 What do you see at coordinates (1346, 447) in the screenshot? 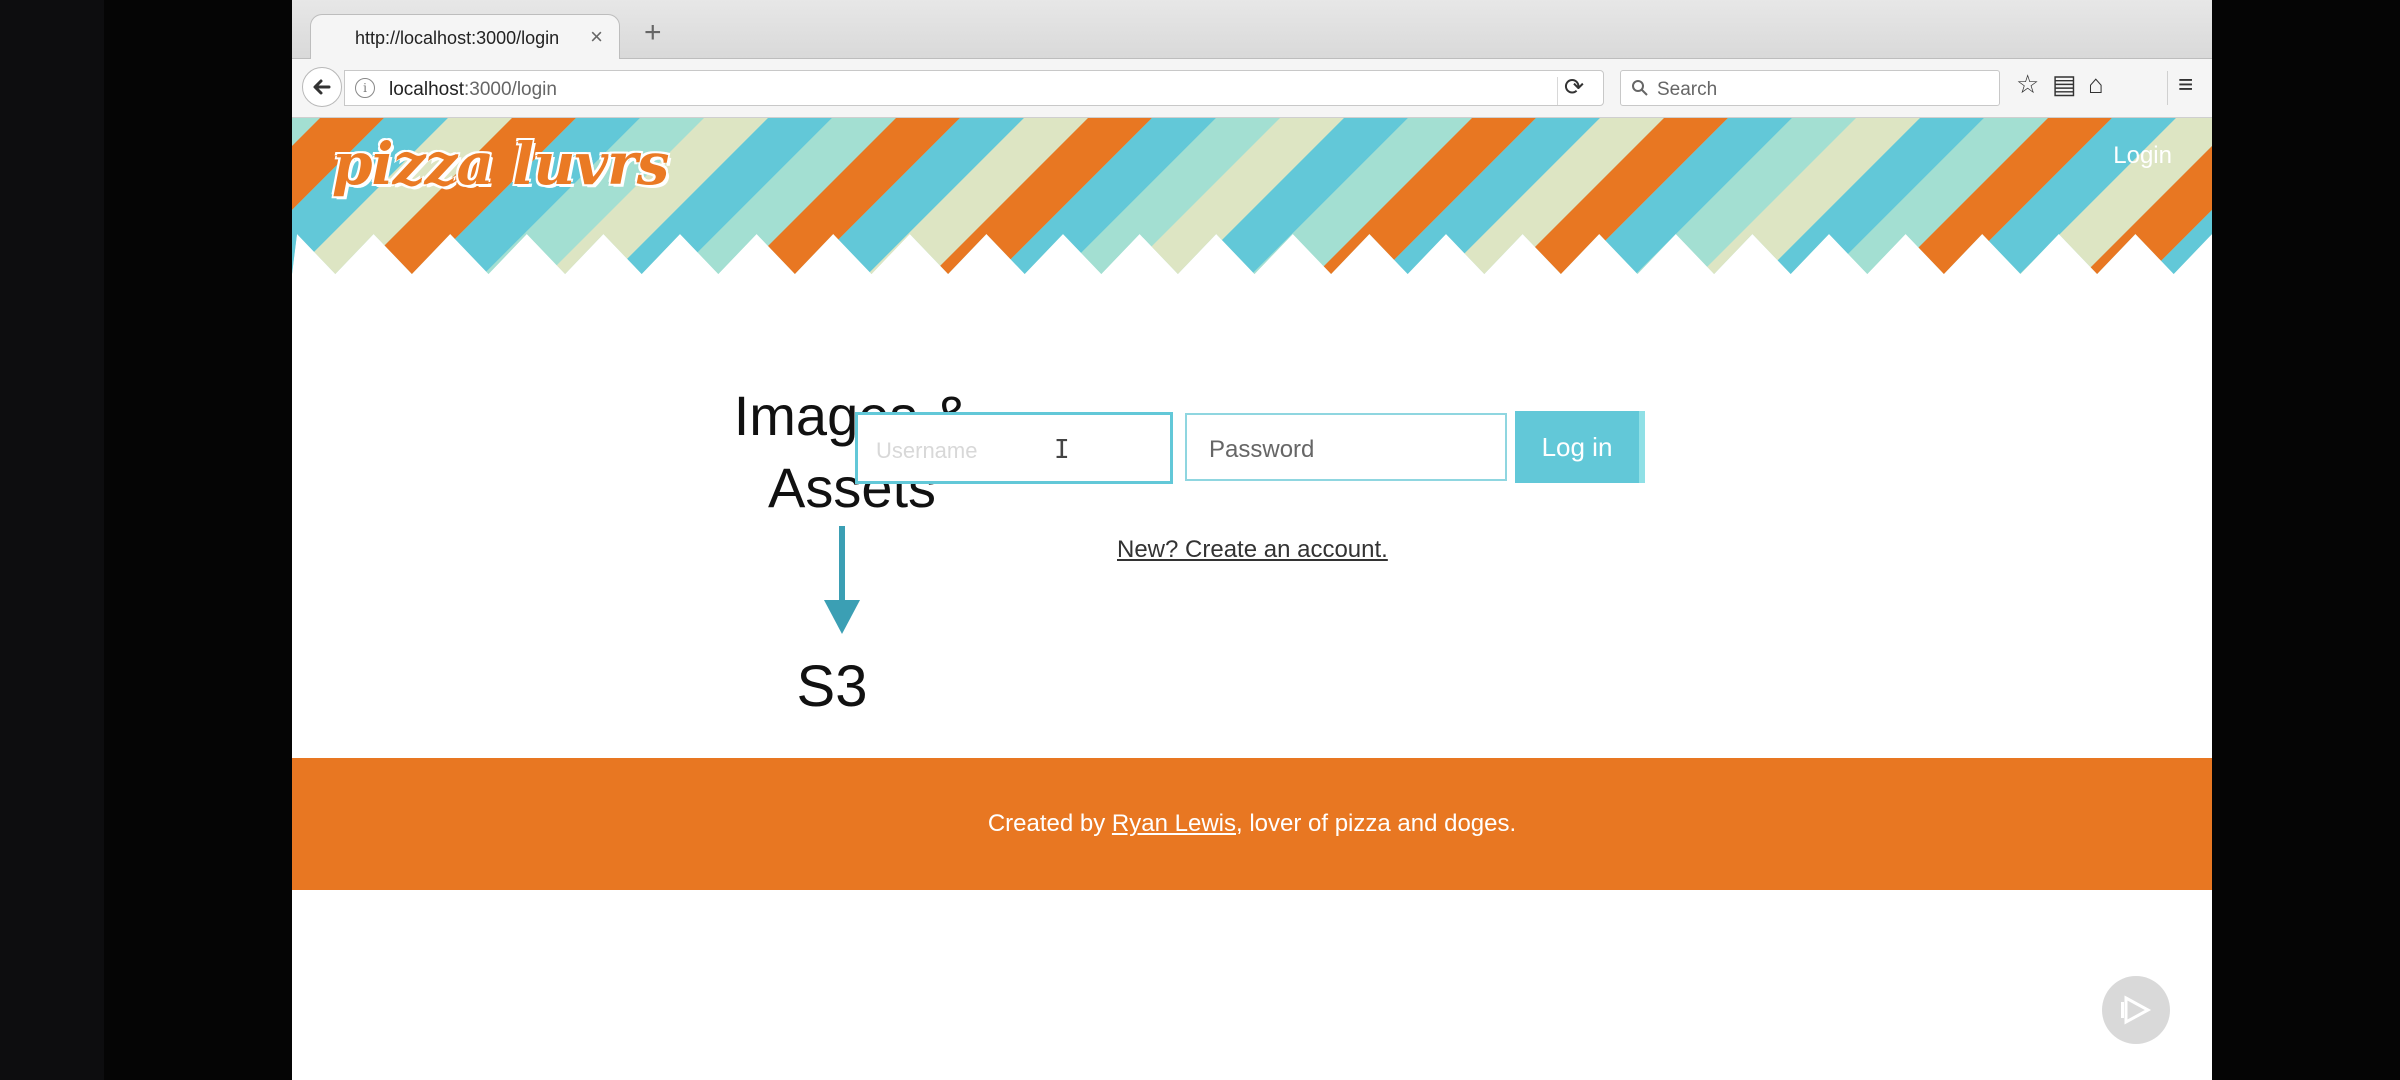
I see `password-input: Password` at bounding box center [1346, 447].